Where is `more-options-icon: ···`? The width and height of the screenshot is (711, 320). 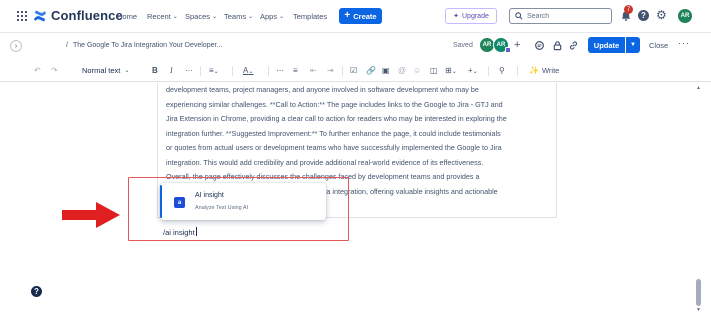 more-options-icon: ··· is located at coordinates (684, 43).